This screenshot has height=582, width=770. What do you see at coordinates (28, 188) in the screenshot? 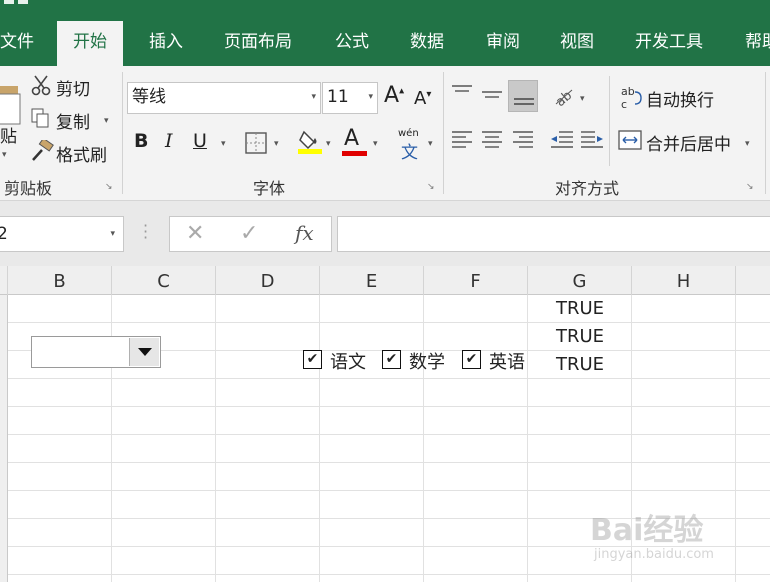
I see `clipboard-group-label: 剪贴板` at bounding box center [28, 188].